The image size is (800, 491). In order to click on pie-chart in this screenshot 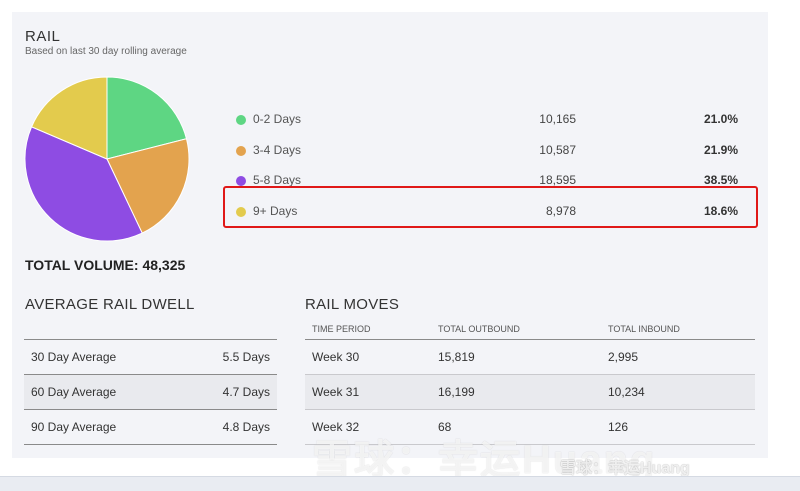, I will do `click(107, 159)`.